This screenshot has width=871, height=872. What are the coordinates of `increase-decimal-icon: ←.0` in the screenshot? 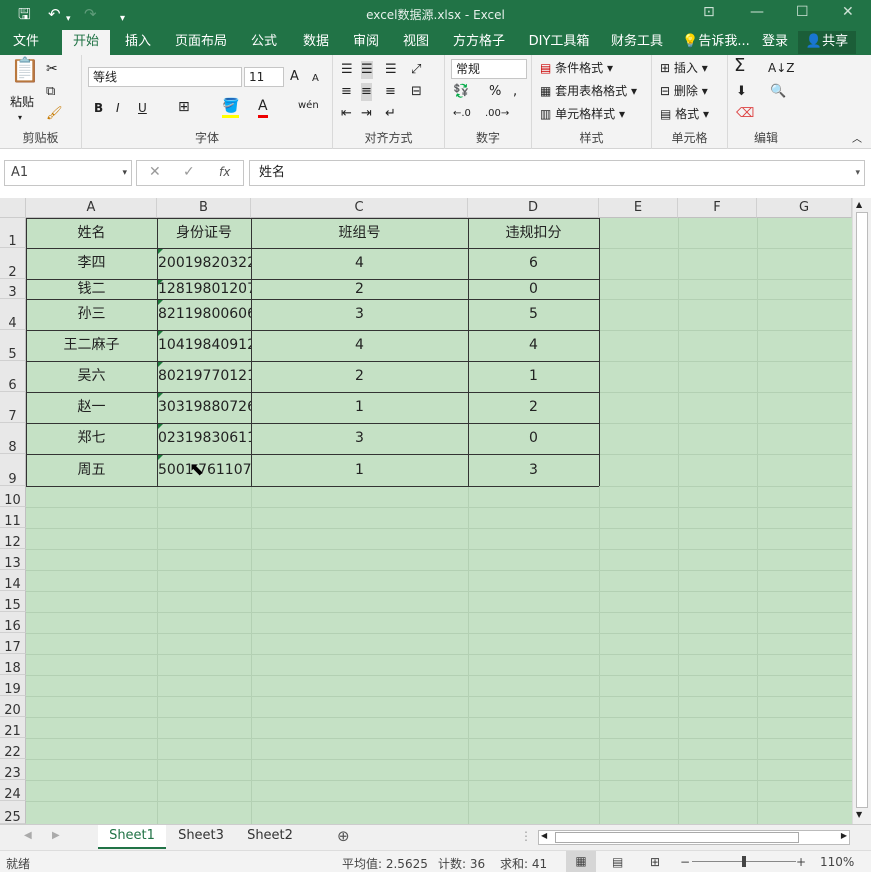 It's located at (462, 114).